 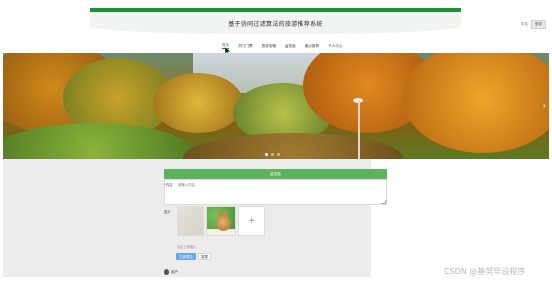 I want to click on avatar-icon, so click(x=166, y=272).